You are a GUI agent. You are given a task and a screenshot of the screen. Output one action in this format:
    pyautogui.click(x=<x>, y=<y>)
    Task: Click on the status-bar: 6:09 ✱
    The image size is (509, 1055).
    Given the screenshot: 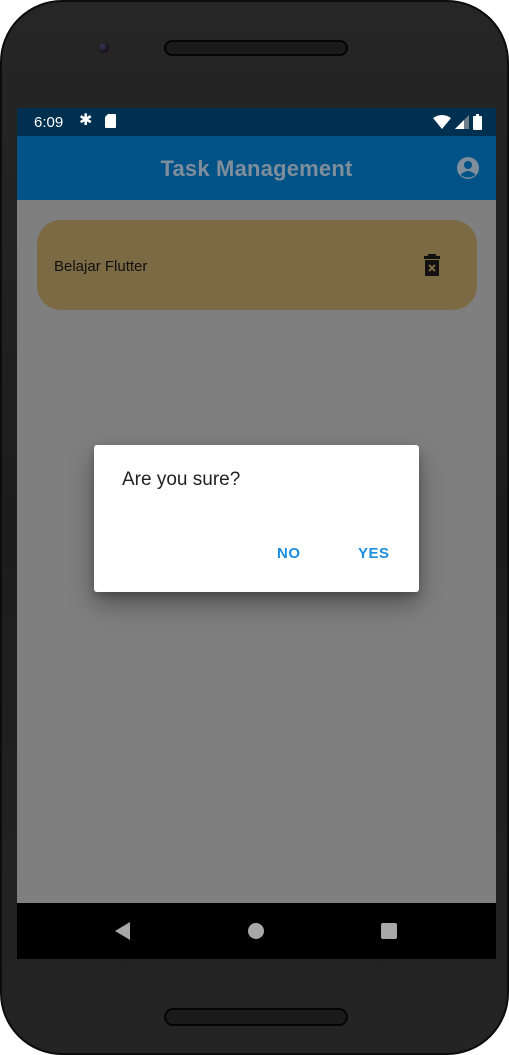 What is the action you would take?
    pyautogui.click(x=256, y=122)
    